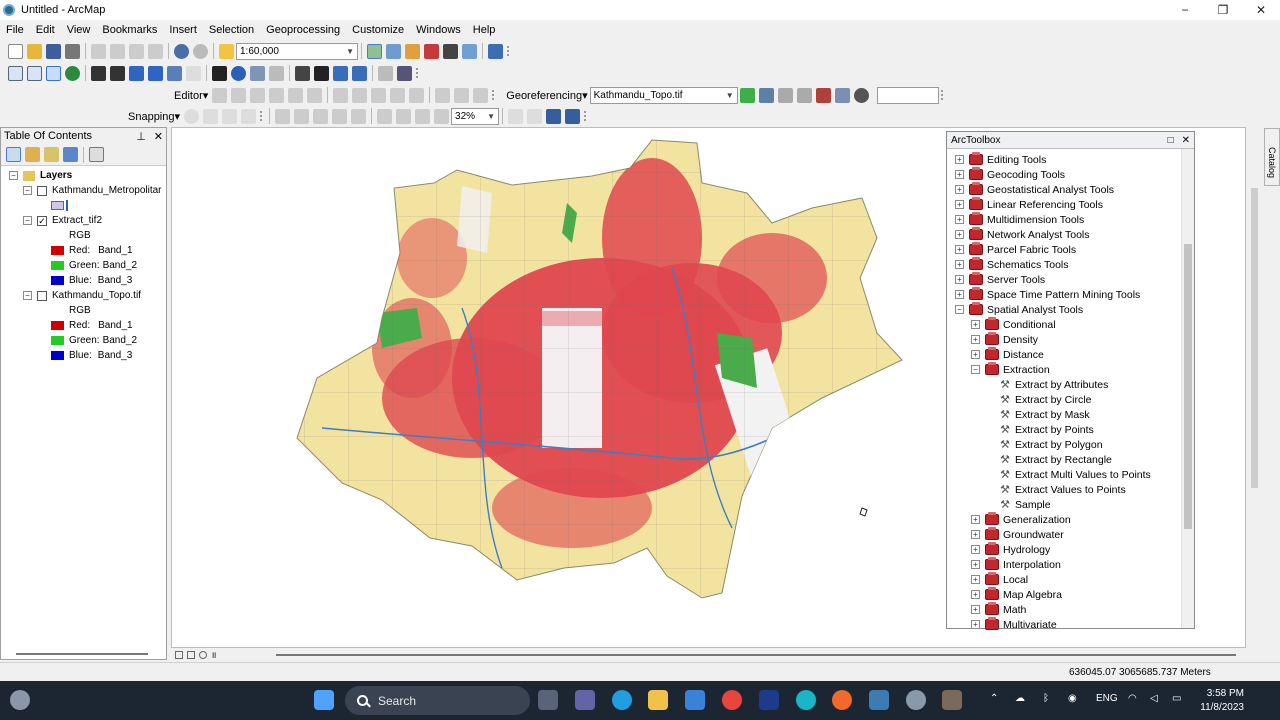 The height and width of the screenshot is (720, 1280). What do you see at coordinates (907, 95) in the screenshot?
I see `georef-rotation-input` at bounding box center [907, 95].